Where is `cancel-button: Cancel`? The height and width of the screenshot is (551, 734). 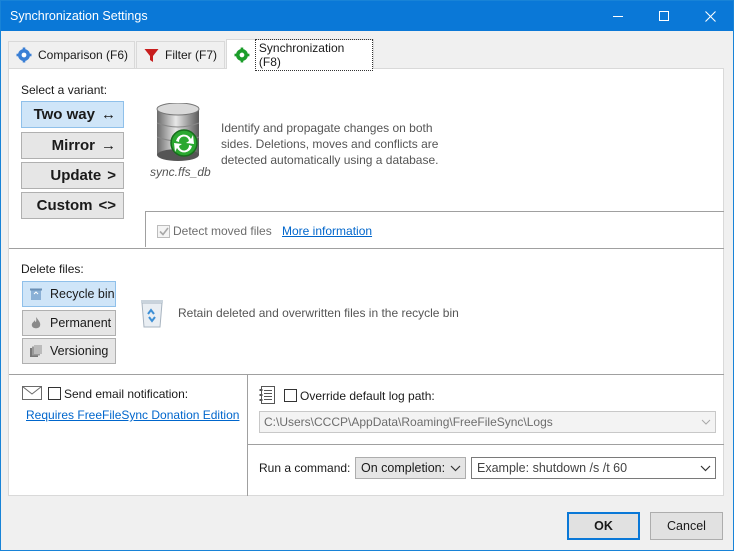 cancel-button: Cancel is located at coordinates (686, 526).